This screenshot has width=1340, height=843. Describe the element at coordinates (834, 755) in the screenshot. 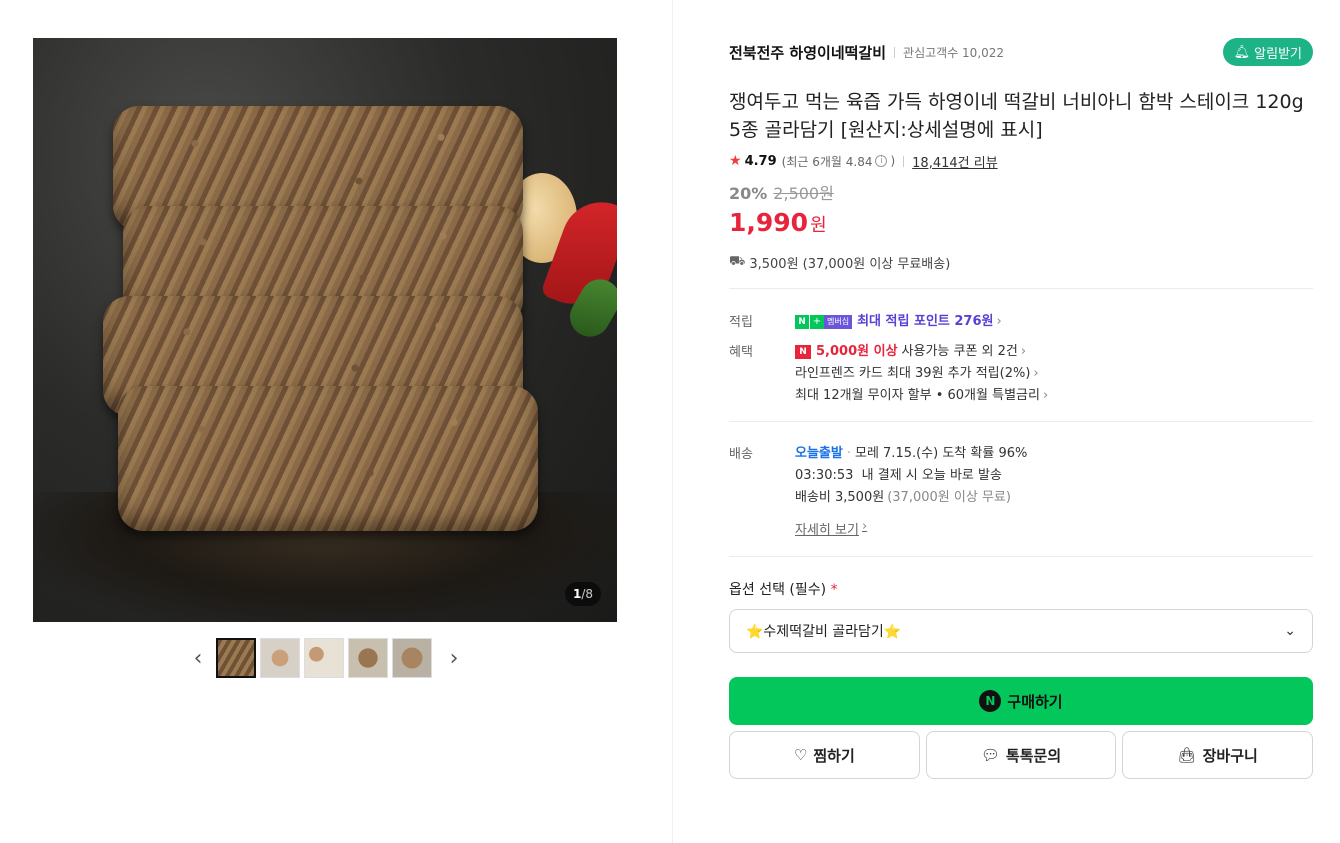

I see `wish-button-label: 찜하기` at that location.